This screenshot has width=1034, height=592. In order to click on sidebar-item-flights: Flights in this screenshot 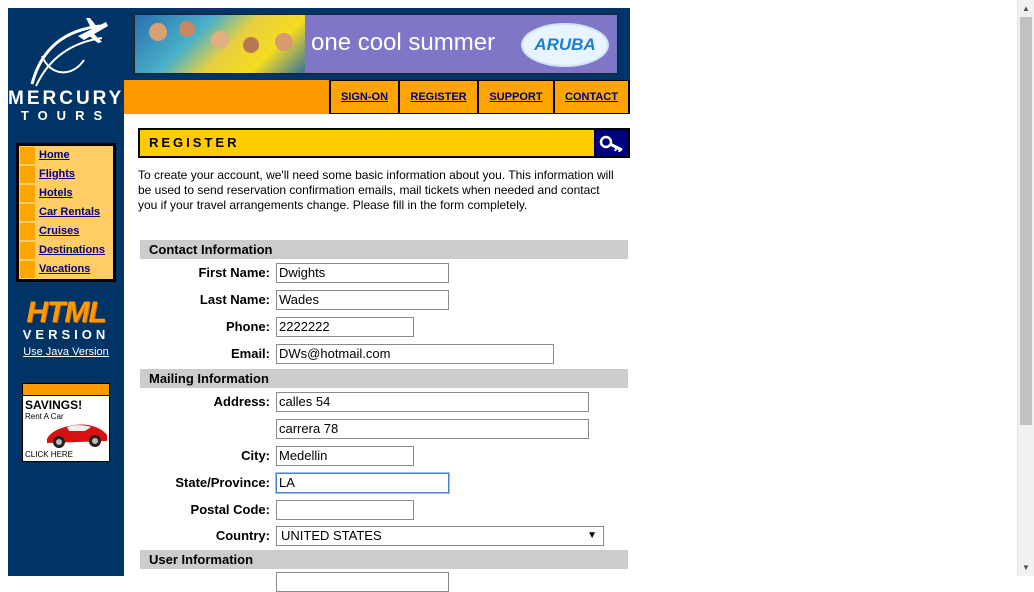, I will do `click(66, 174)`.